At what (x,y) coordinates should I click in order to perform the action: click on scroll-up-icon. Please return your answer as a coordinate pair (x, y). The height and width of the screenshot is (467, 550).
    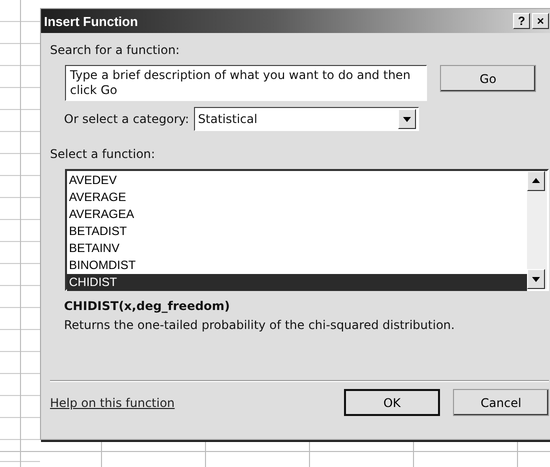
    Looking at the image, I should click on (536, 181).